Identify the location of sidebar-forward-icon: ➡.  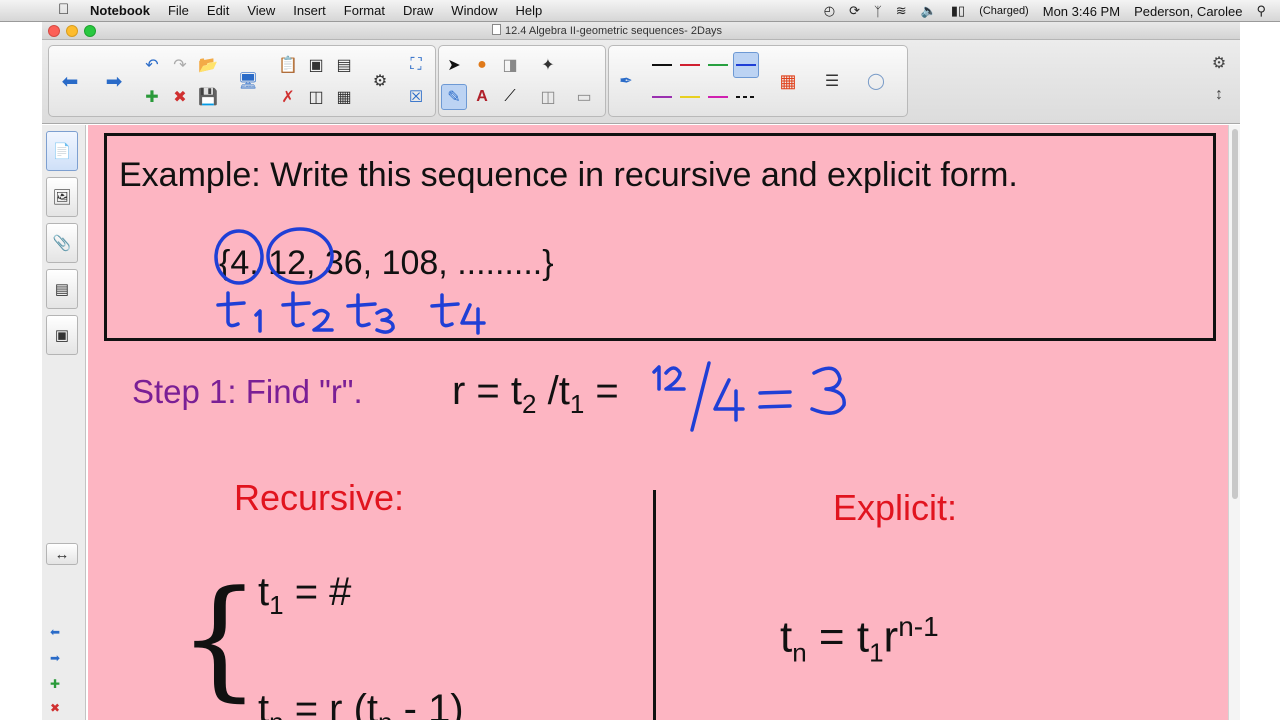
(55, 658).